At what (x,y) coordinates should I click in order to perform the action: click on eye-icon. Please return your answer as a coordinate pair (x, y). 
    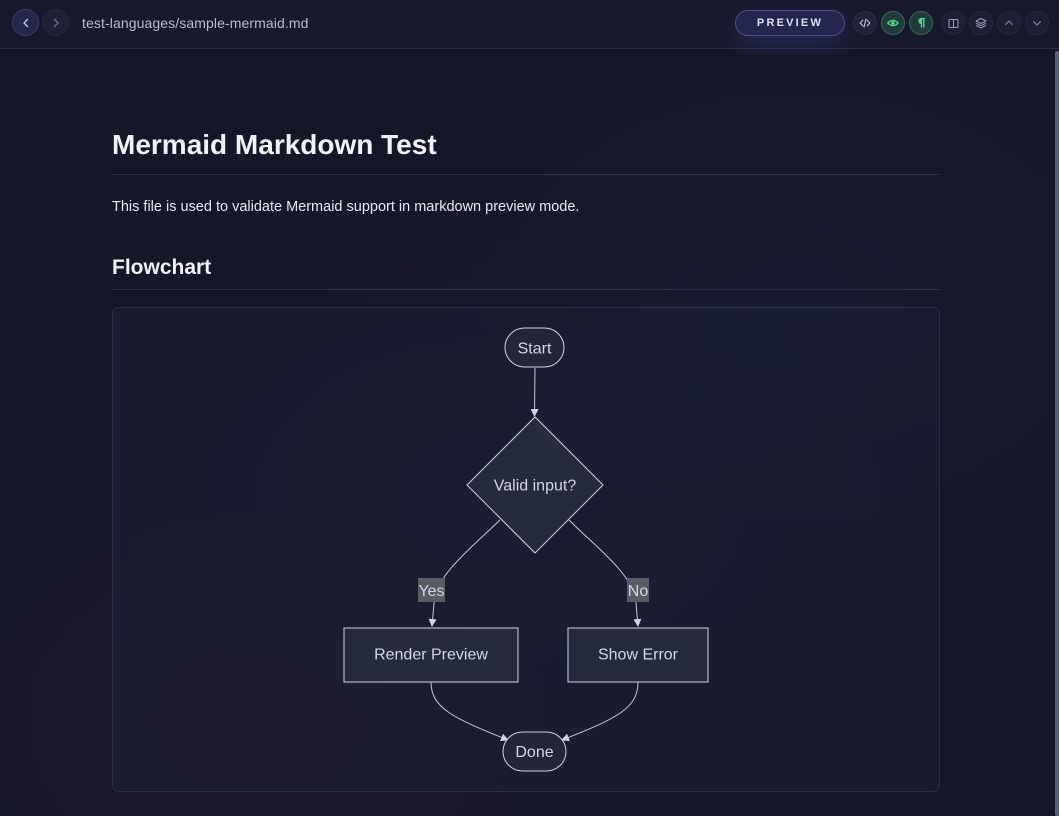
    Looking at the image, I should click on (893, 23).